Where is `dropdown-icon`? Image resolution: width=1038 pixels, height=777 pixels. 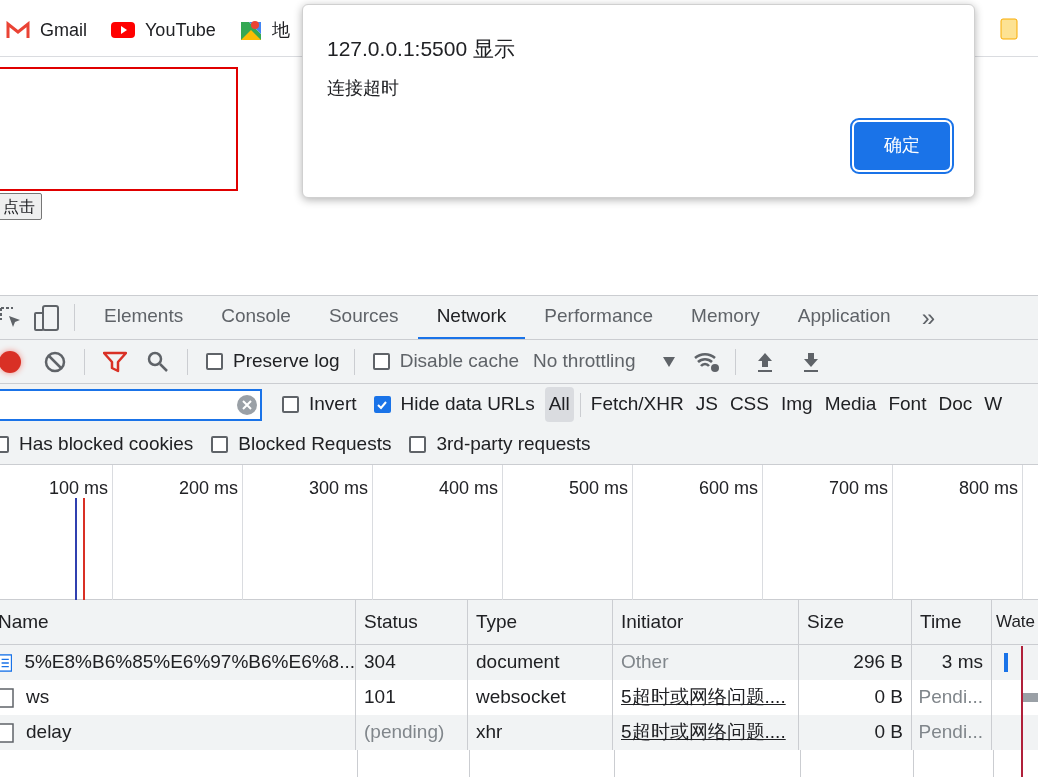
dropdown-icon is located at coordinates (669, 361).